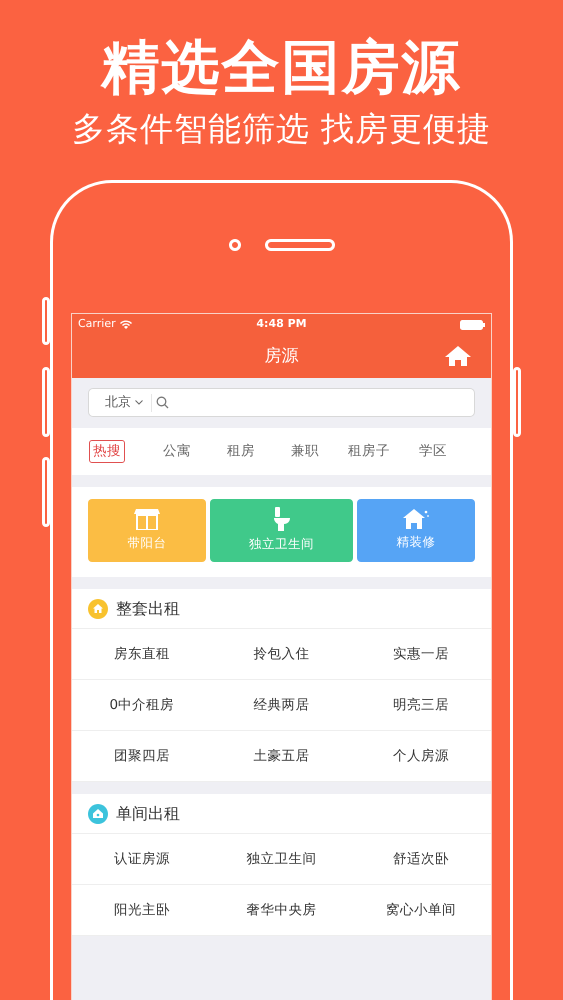 Image resolution: width=563 pixels, height=1000 pixels. Describe the element at coordinates (162, 402) in the screenshot. I see `search-icon` at that location.